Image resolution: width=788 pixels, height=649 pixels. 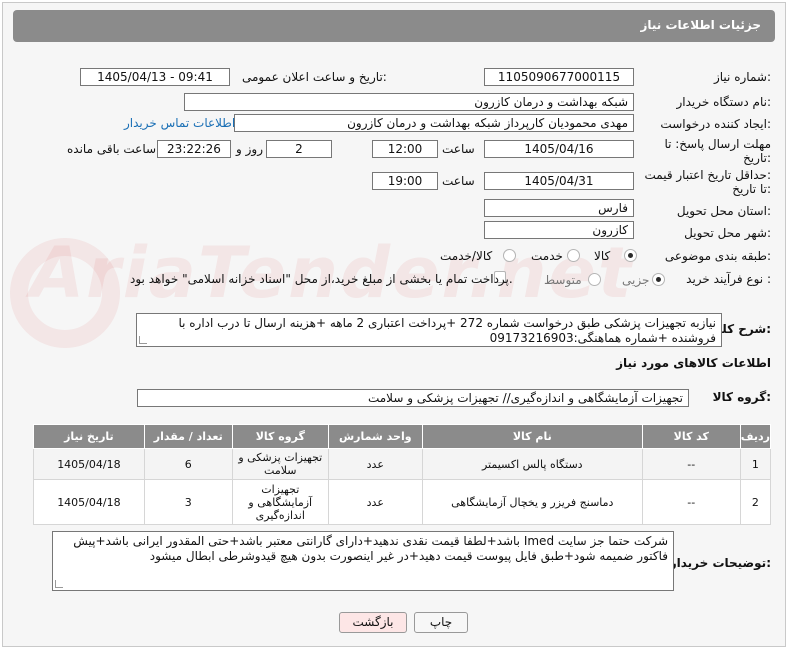 What do you see at coordinates (394, 26) in the screenshot?
I see `page-header: جزئیات اطلاعات نیاز` at bounding box center [394, 26].